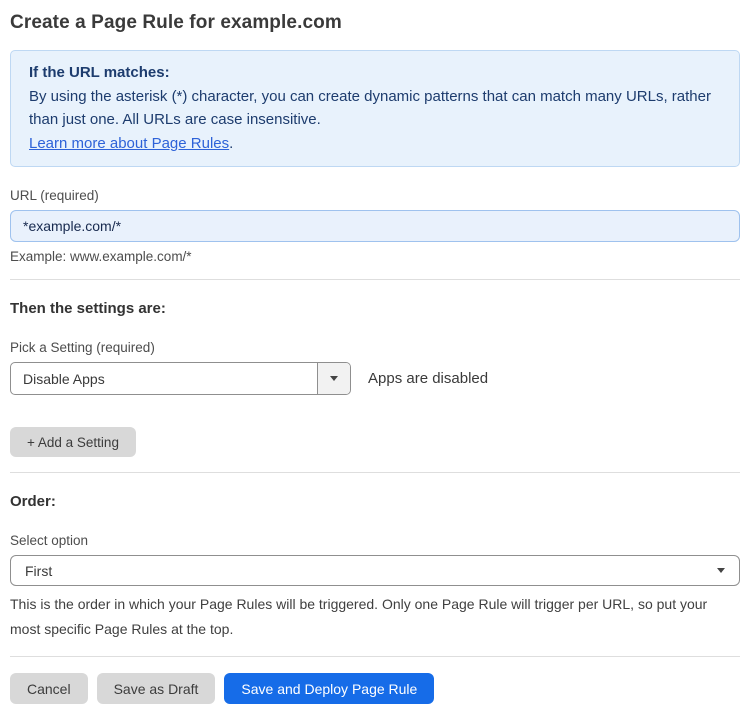 The image size is (750, 716). Describe the element at coordinates (375, 226) in the screenshot. I see `url-input` at that location.